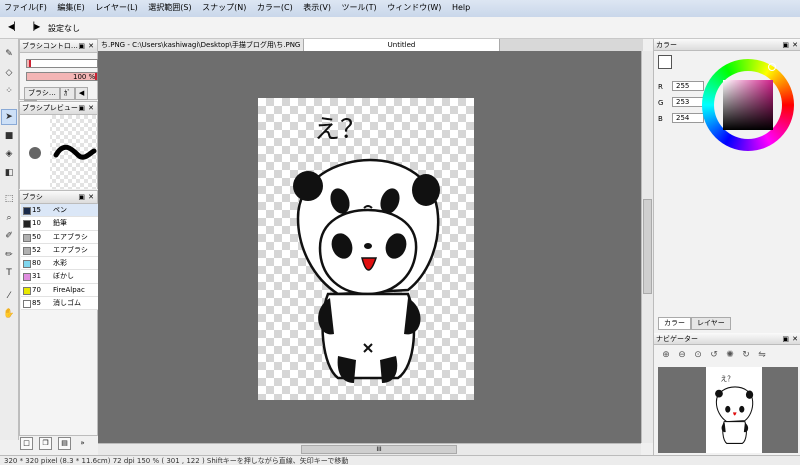 The height and width of the screenshot is (465, 800). Describe the element at coordinates (727, 379) in the screenshot. I see `navigator-thumb-text: え？` at that location.